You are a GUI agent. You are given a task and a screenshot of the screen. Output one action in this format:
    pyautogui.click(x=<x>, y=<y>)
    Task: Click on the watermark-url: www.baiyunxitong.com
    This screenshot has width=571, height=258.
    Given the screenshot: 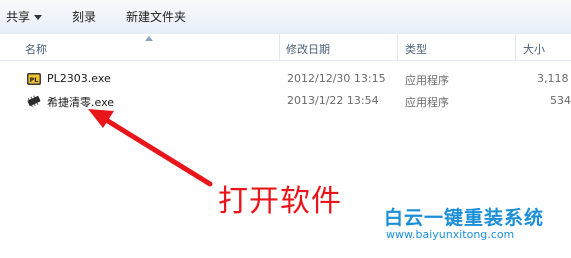 What is the action you would take?
    pyautogui.click(x=450, y=234)
    